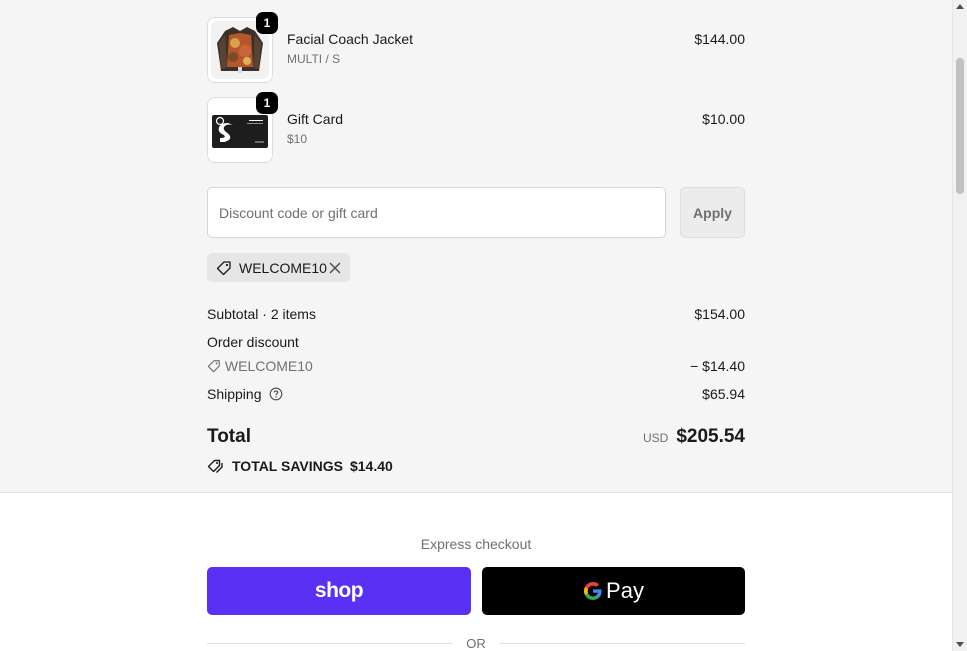 The width and height of the screenshot is (967, 651). What do you see at coordinates (719, 39) in the screenshot?
I see `item-price: $144.00` at bounding box center [719, 39].